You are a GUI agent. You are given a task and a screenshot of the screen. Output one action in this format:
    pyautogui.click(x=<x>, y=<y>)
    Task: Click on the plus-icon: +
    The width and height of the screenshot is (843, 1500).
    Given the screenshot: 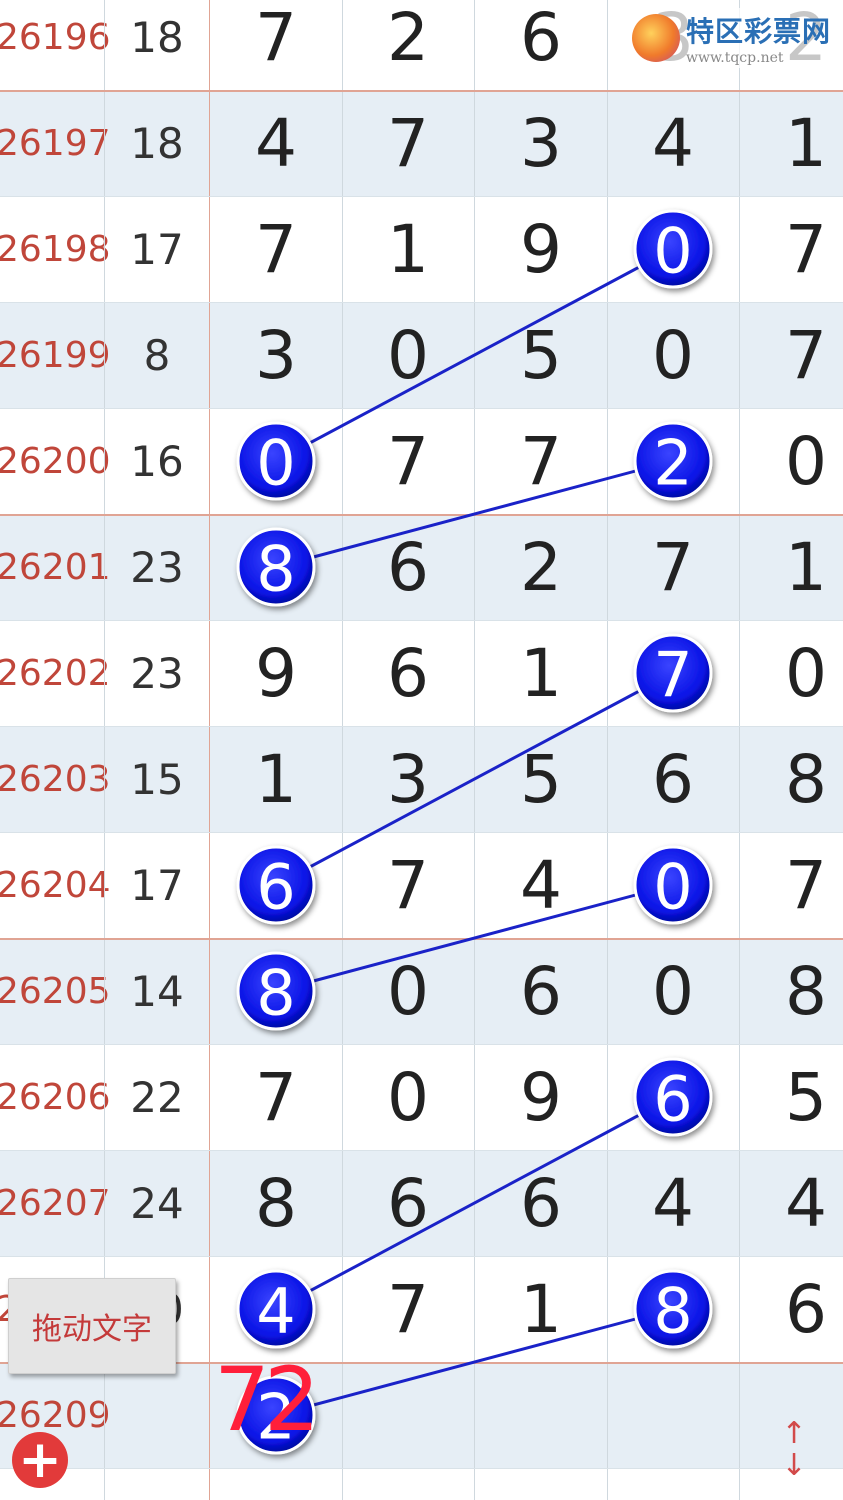 What is the action you would take?
    pyautogui.click(x=40, y=1460)
    